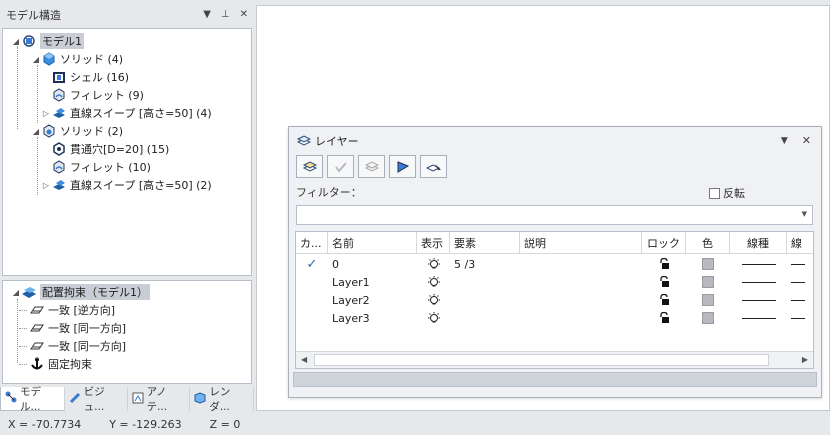  Describe the element at coordinates (485, 243) in the screenshot. I see `column-elements: 要素` at that location.